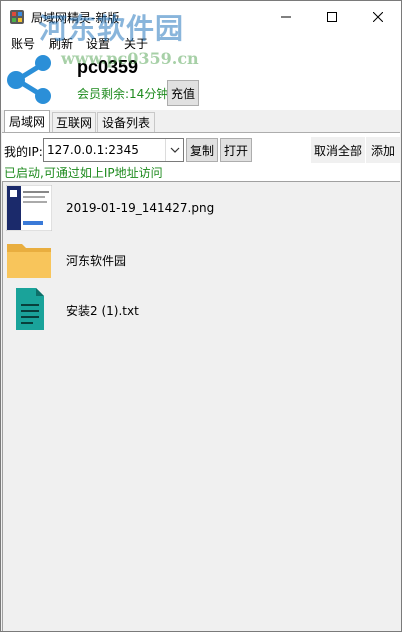 This screenshot has width=402, height=632. I want to click on add-button: 添加, so click(383, 150).